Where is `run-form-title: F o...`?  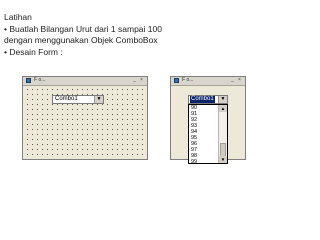
run-form-title: F o... is located at coordinates (188, 80).